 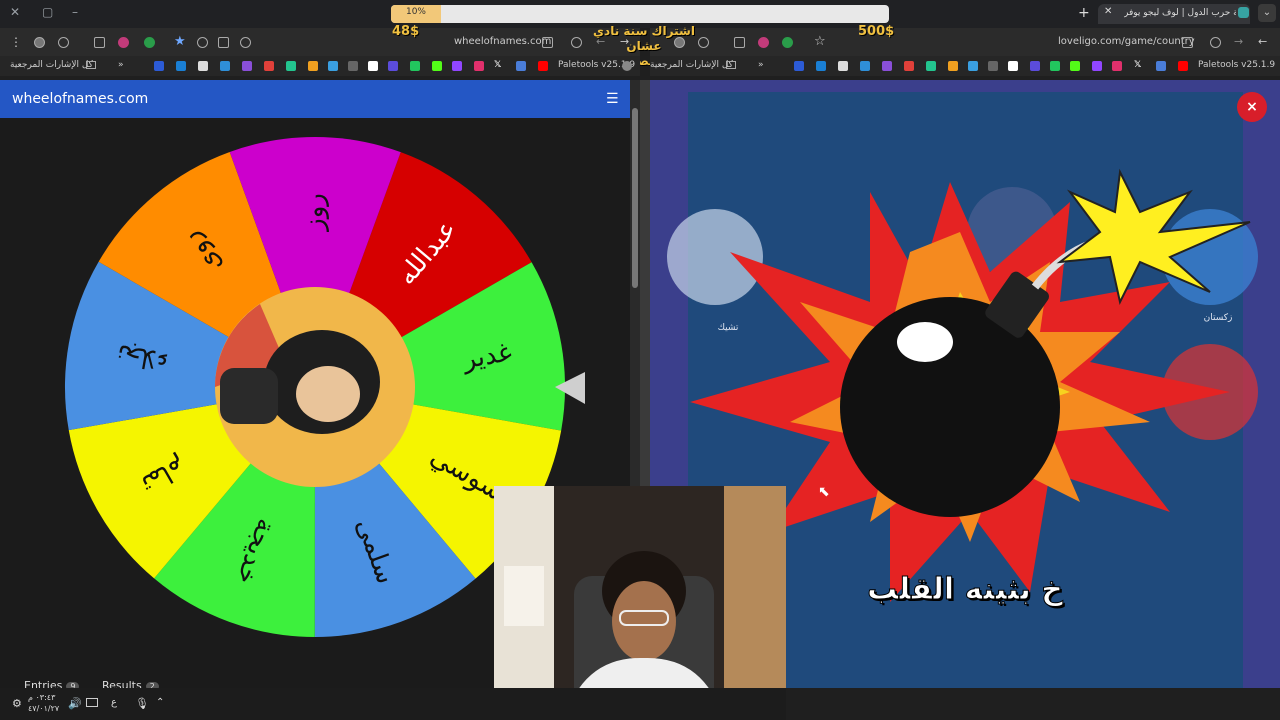 What do you see at coordinates (406, 31) in the screenshot?
I see `money-left: 48$` at bounding box center [406, 31].